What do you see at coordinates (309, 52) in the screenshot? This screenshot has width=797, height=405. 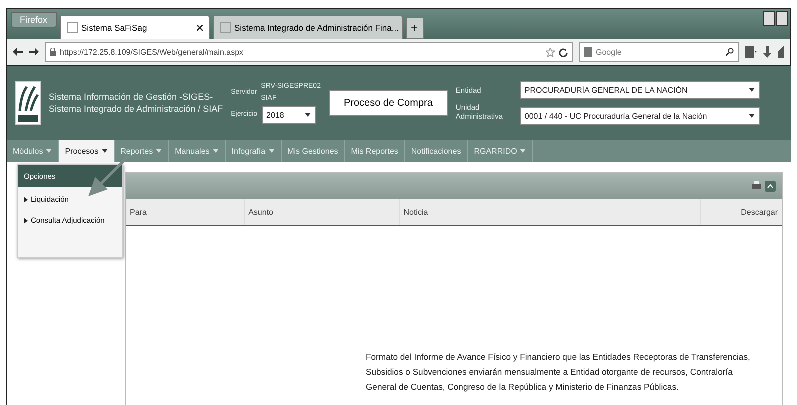 I see `address-field: https://172.25.8.109/SIGES/Web/general/main.aspx` at bounding box center [309, 52].